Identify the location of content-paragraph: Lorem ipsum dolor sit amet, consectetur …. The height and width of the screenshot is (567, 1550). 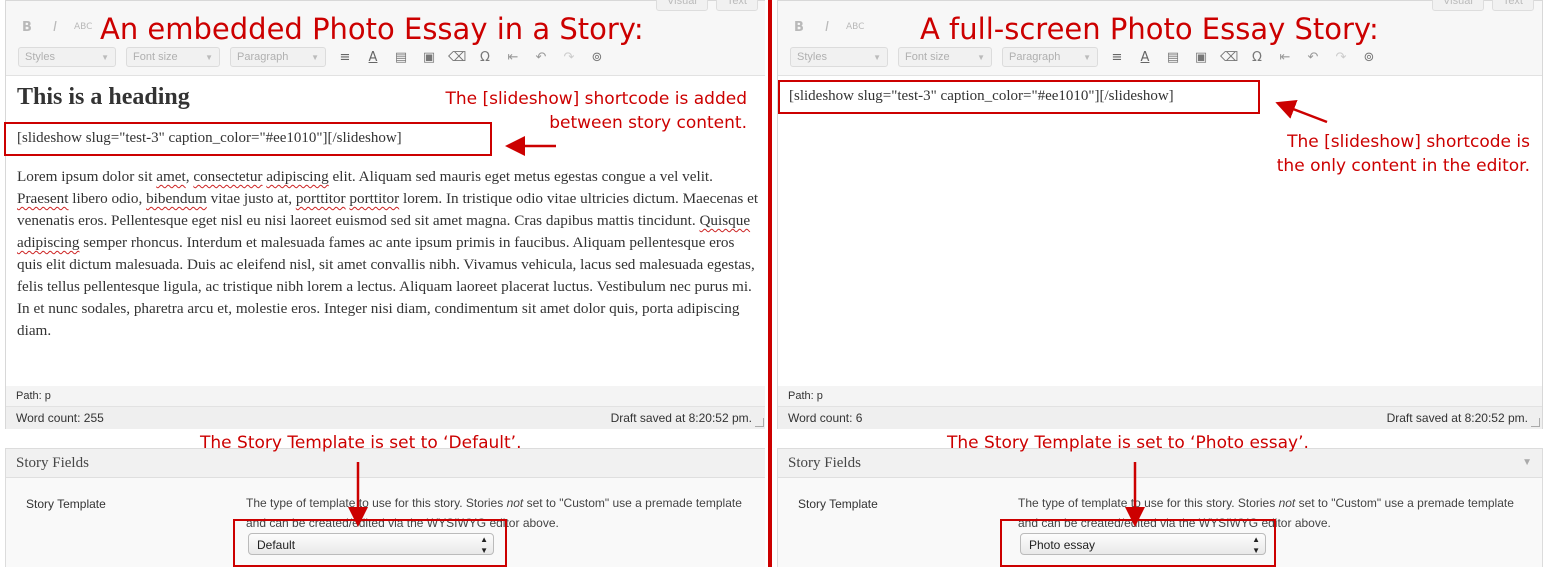
(388, 253).